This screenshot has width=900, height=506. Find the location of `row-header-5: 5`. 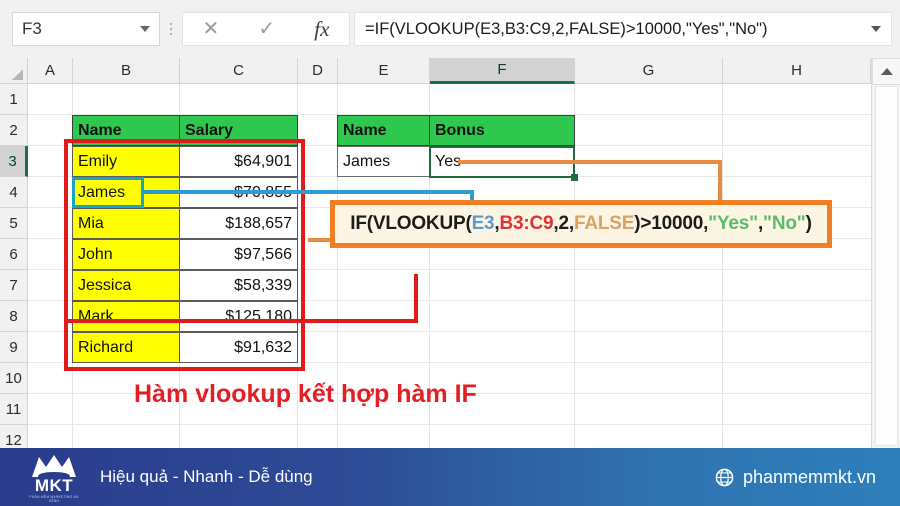

row-header-5: 5 is located at coordinates (14, 223).